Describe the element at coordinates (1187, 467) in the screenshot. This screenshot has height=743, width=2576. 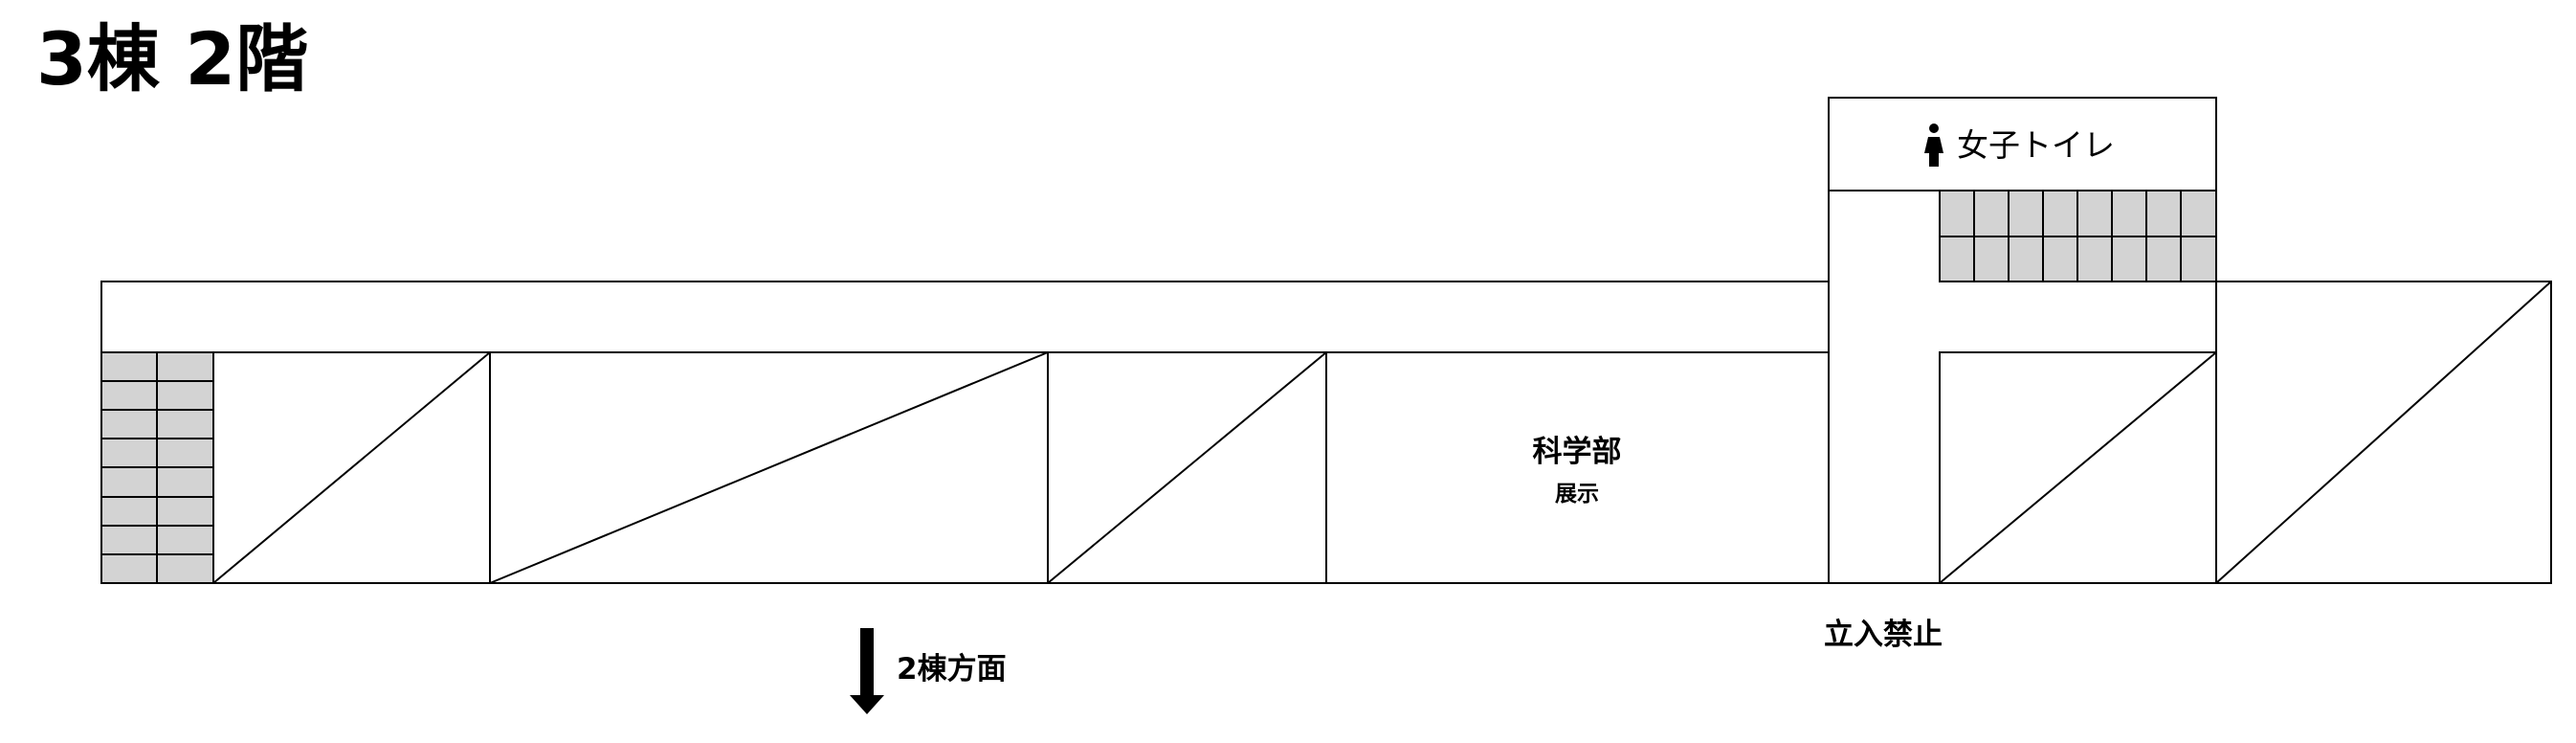
I see `room-3-diagonal` at that location.